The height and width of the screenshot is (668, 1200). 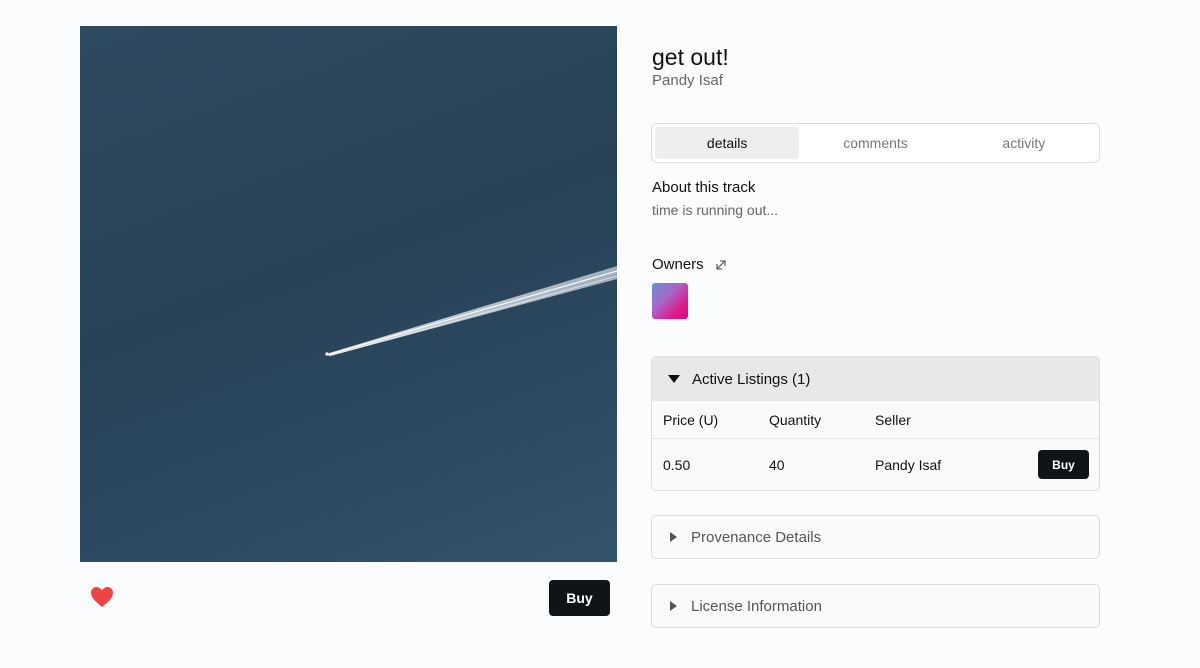 I want to click on tab-activity: activity, so click(x=1024, y=143).